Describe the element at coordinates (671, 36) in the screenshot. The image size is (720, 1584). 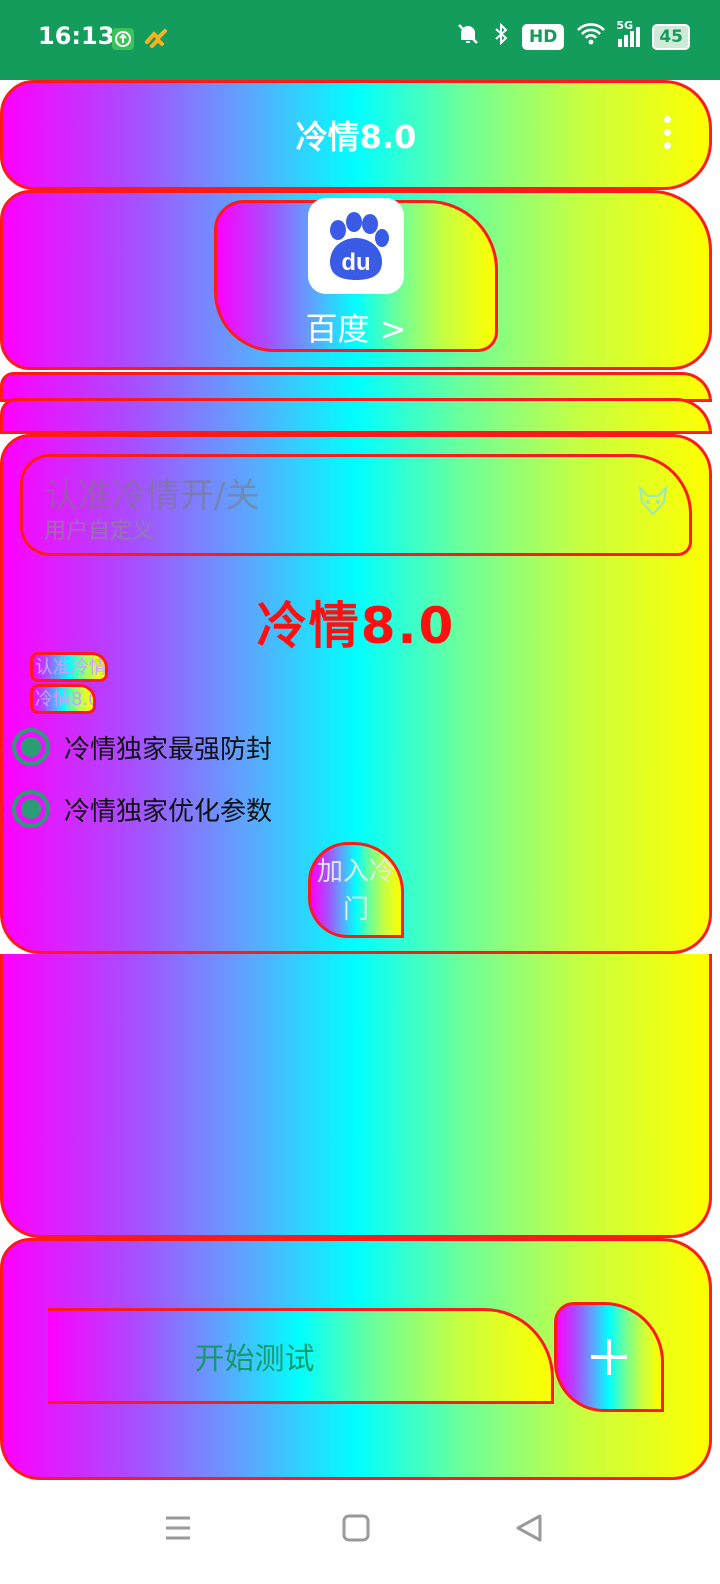
I see `battery-icon: 45` at that location.